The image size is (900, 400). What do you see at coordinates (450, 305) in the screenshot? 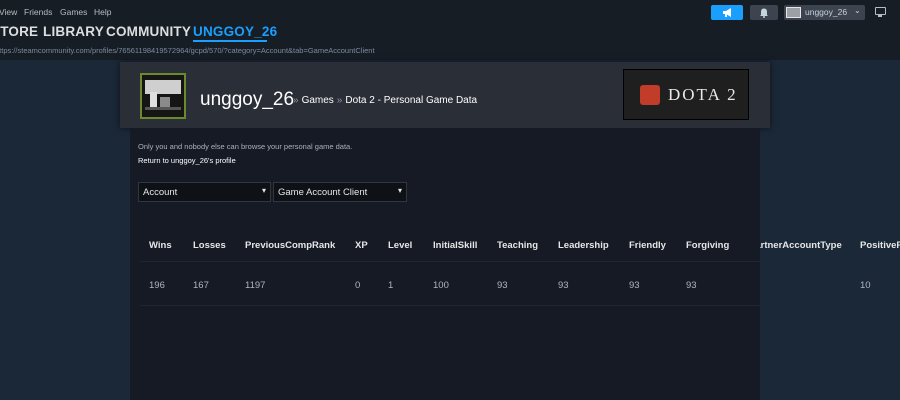
I see `table-row-divider` at bounding box center [450, 305].